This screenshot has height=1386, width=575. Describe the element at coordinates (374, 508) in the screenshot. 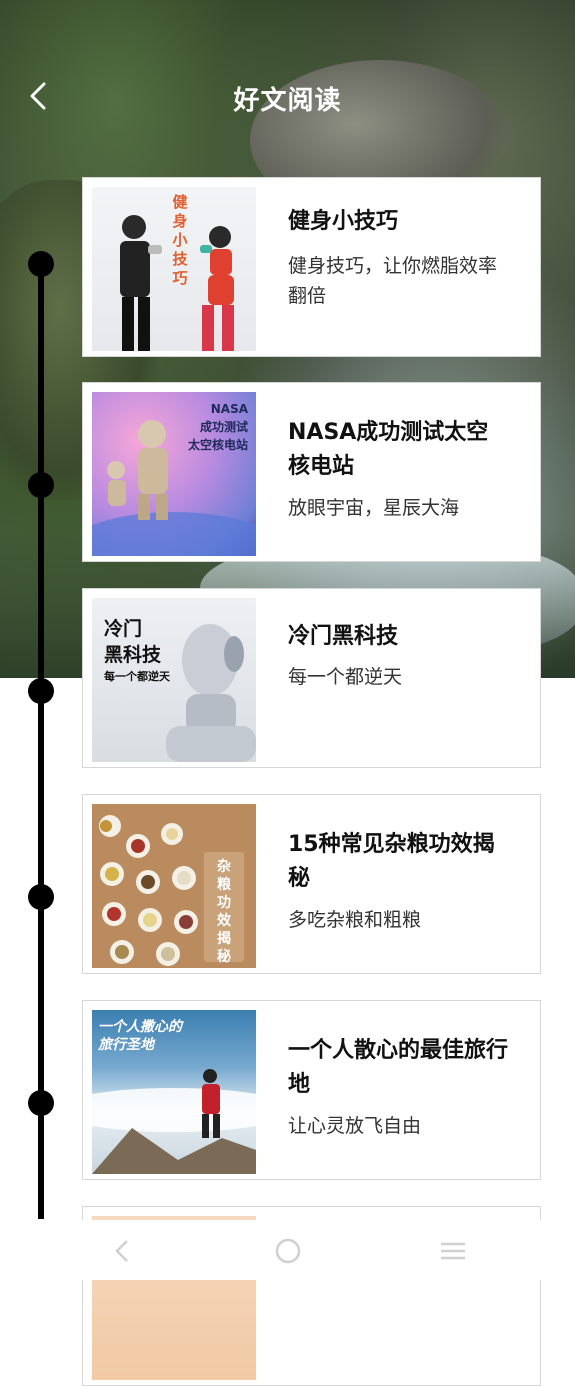

I see `article-subtitle: 放眼宇宙，星辰大海` at that location.